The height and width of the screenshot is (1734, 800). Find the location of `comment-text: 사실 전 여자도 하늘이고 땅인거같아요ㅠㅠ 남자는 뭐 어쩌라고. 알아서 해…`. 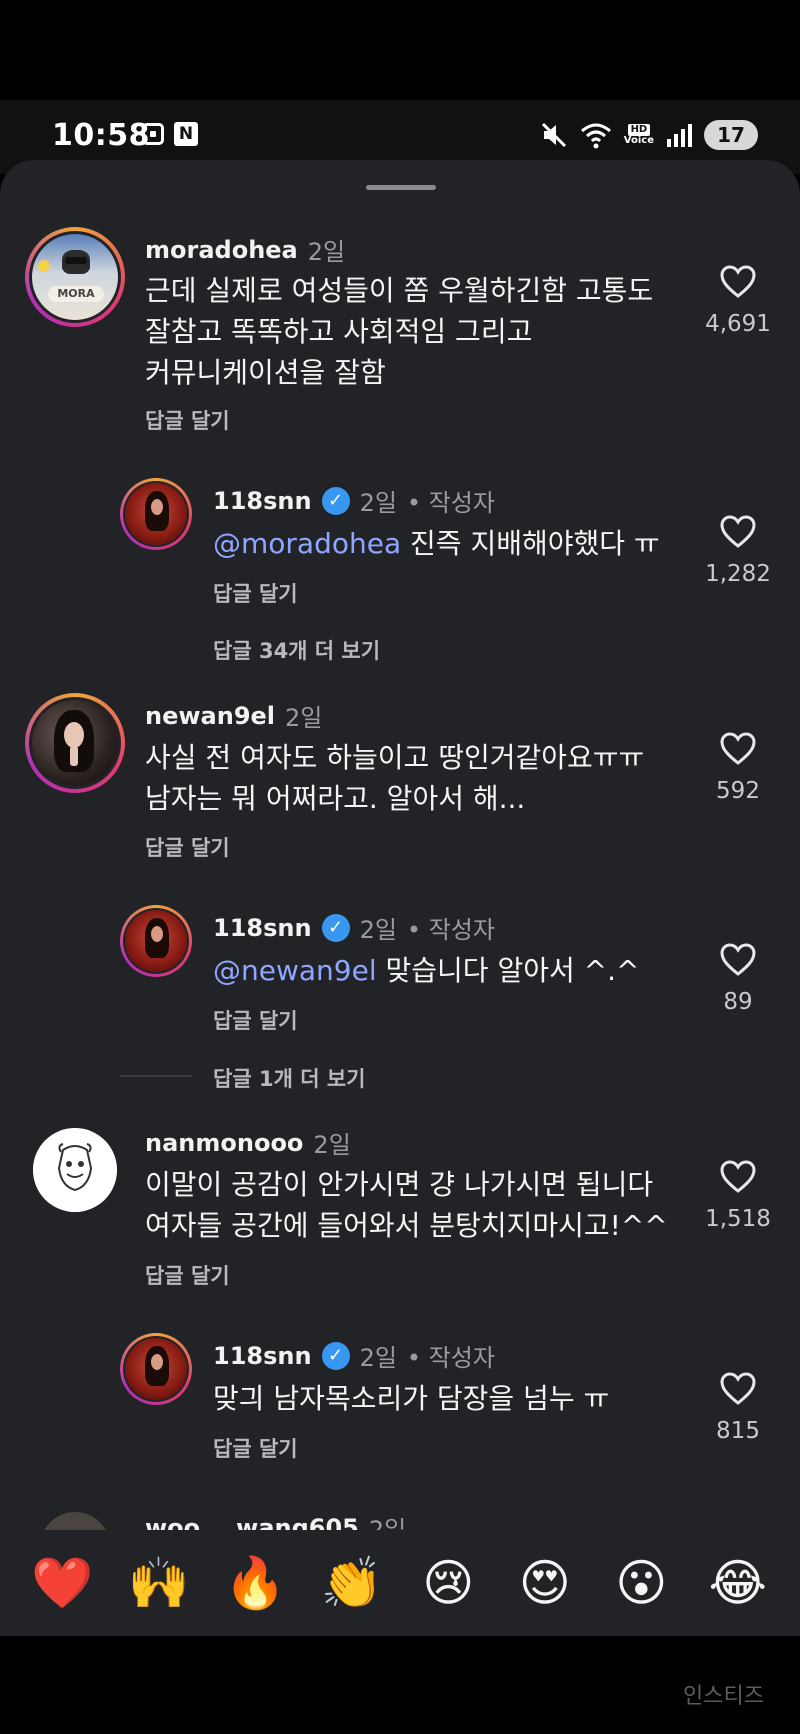

comment-text: 사실 전 여자도 하늘이고 땅인거같아요ㅠㅠ 남자는 뭐 어쩌라고. 알아서 해… is located at coordinates (395, 778).